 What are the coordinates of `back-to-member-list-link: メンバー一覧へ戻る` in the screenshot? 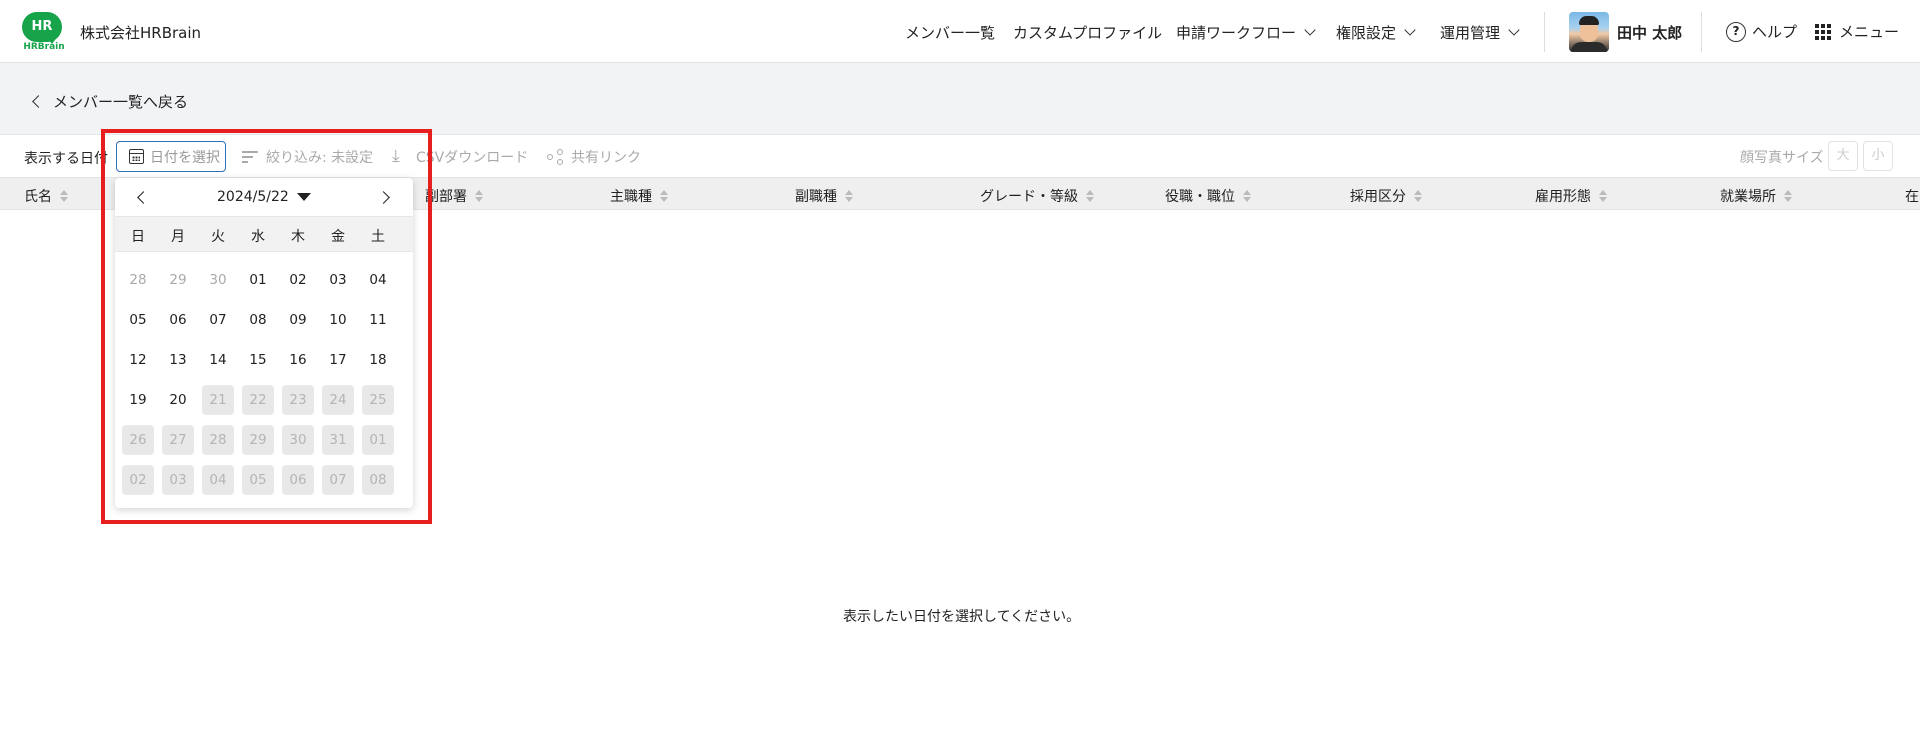 It's located at (110, 101).